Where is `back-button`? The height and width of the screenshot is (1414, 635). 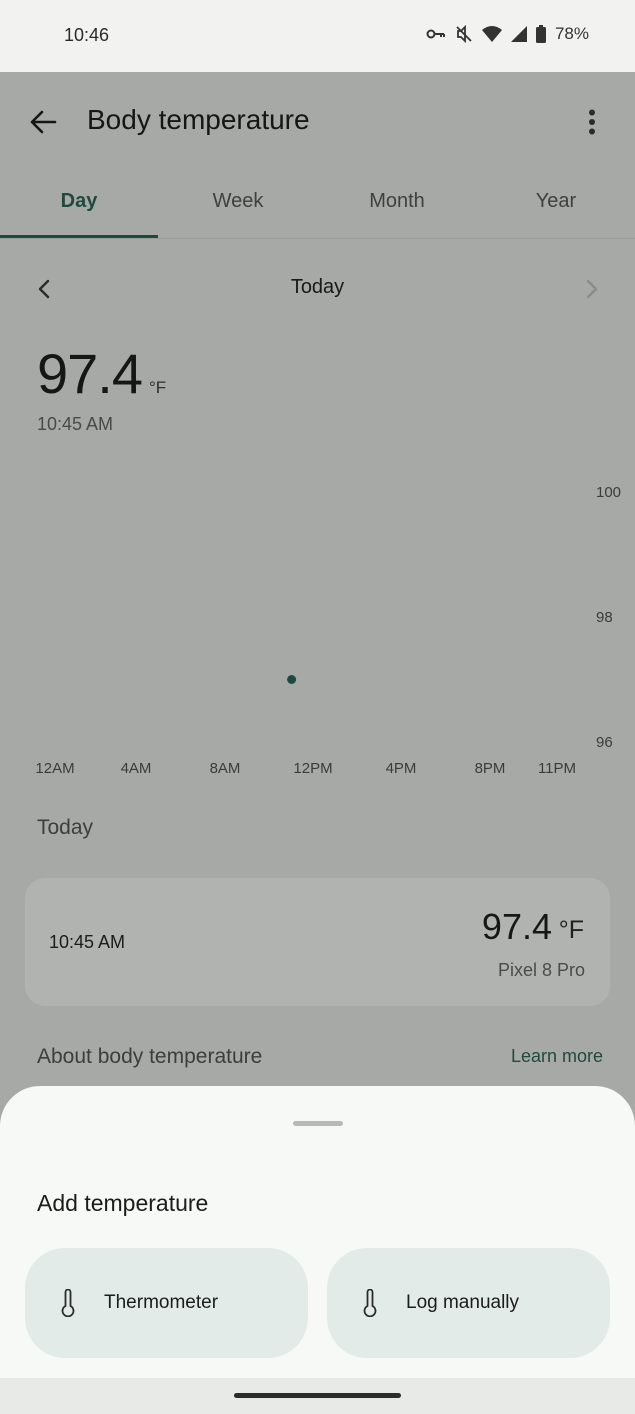
back-button is located at coordinates (43, 122).